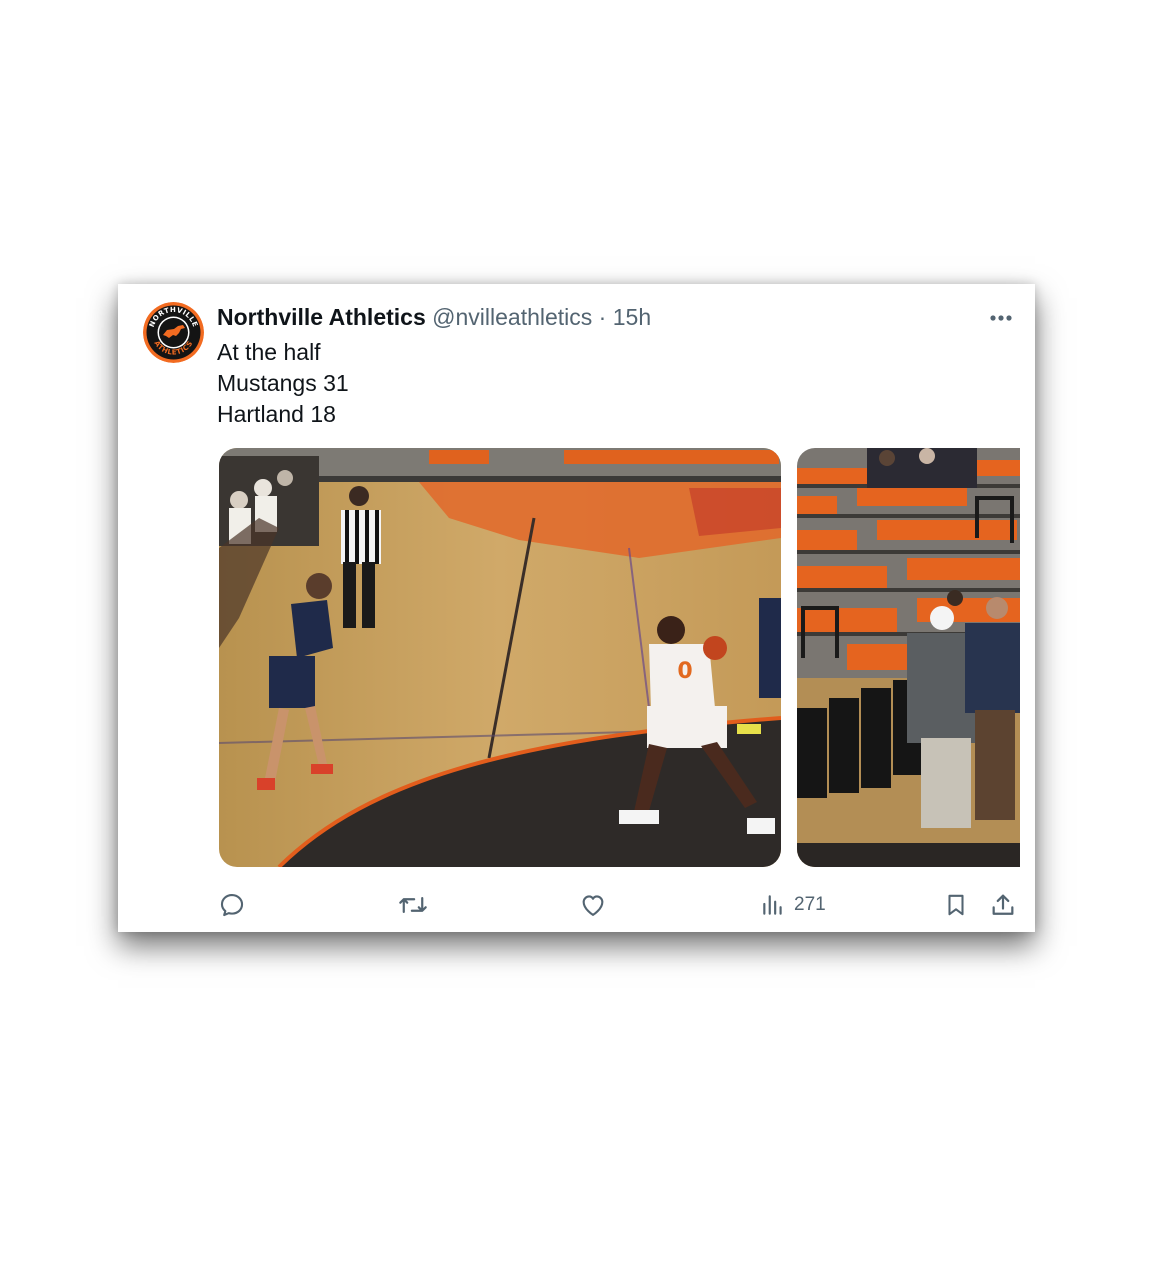  I want to click on user-handle: @nvilleathletics, so click(512, 317).